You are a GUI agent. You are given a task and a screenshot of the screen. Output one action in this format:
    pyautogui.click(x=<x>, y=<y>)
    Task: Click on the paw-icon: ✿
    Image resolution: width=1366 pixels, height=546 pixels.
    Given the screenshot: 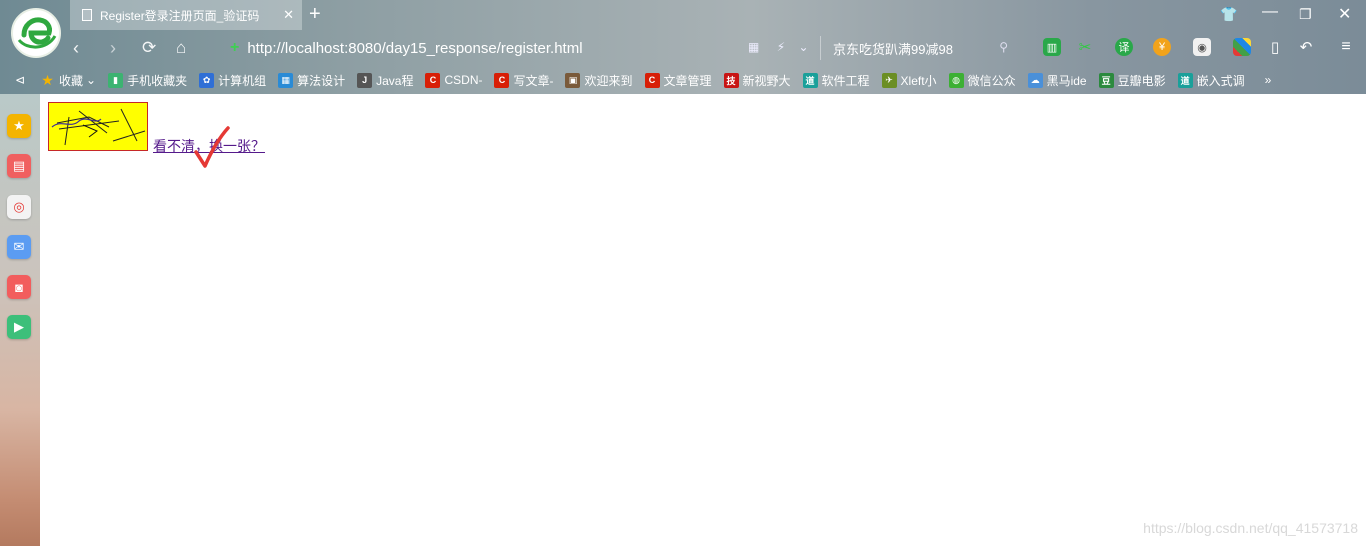 What is the action you would take?
    pyautogui.click(x=207, y=80)
    